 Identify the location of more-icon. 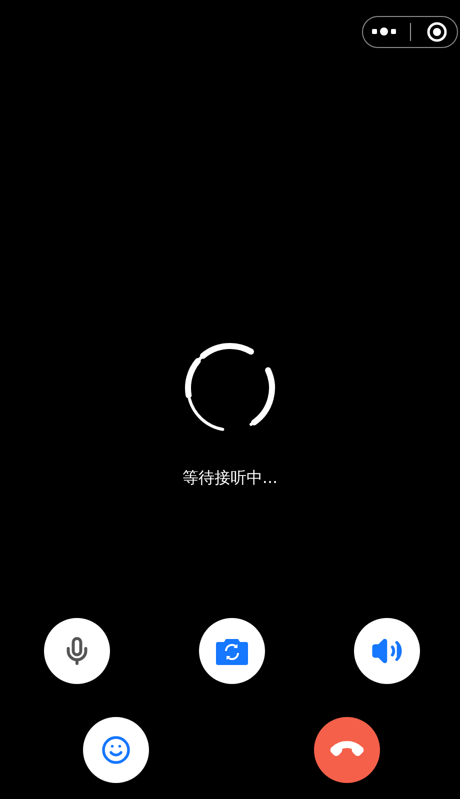
(384, 32).